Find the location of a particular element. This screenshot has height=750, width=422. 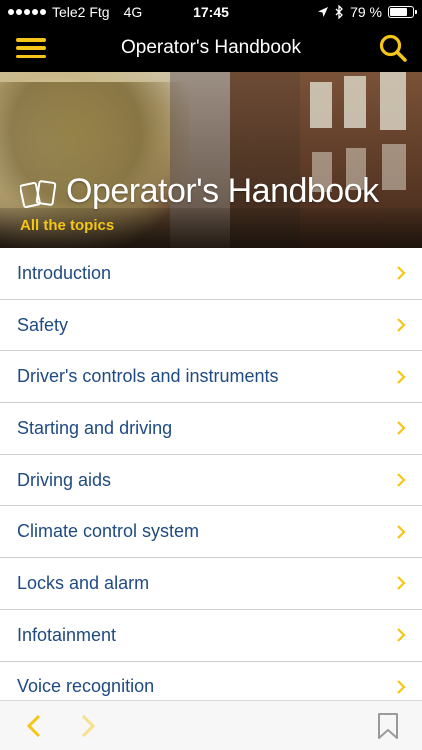

topic-label: Introduction is located at coordinates (64, 272).